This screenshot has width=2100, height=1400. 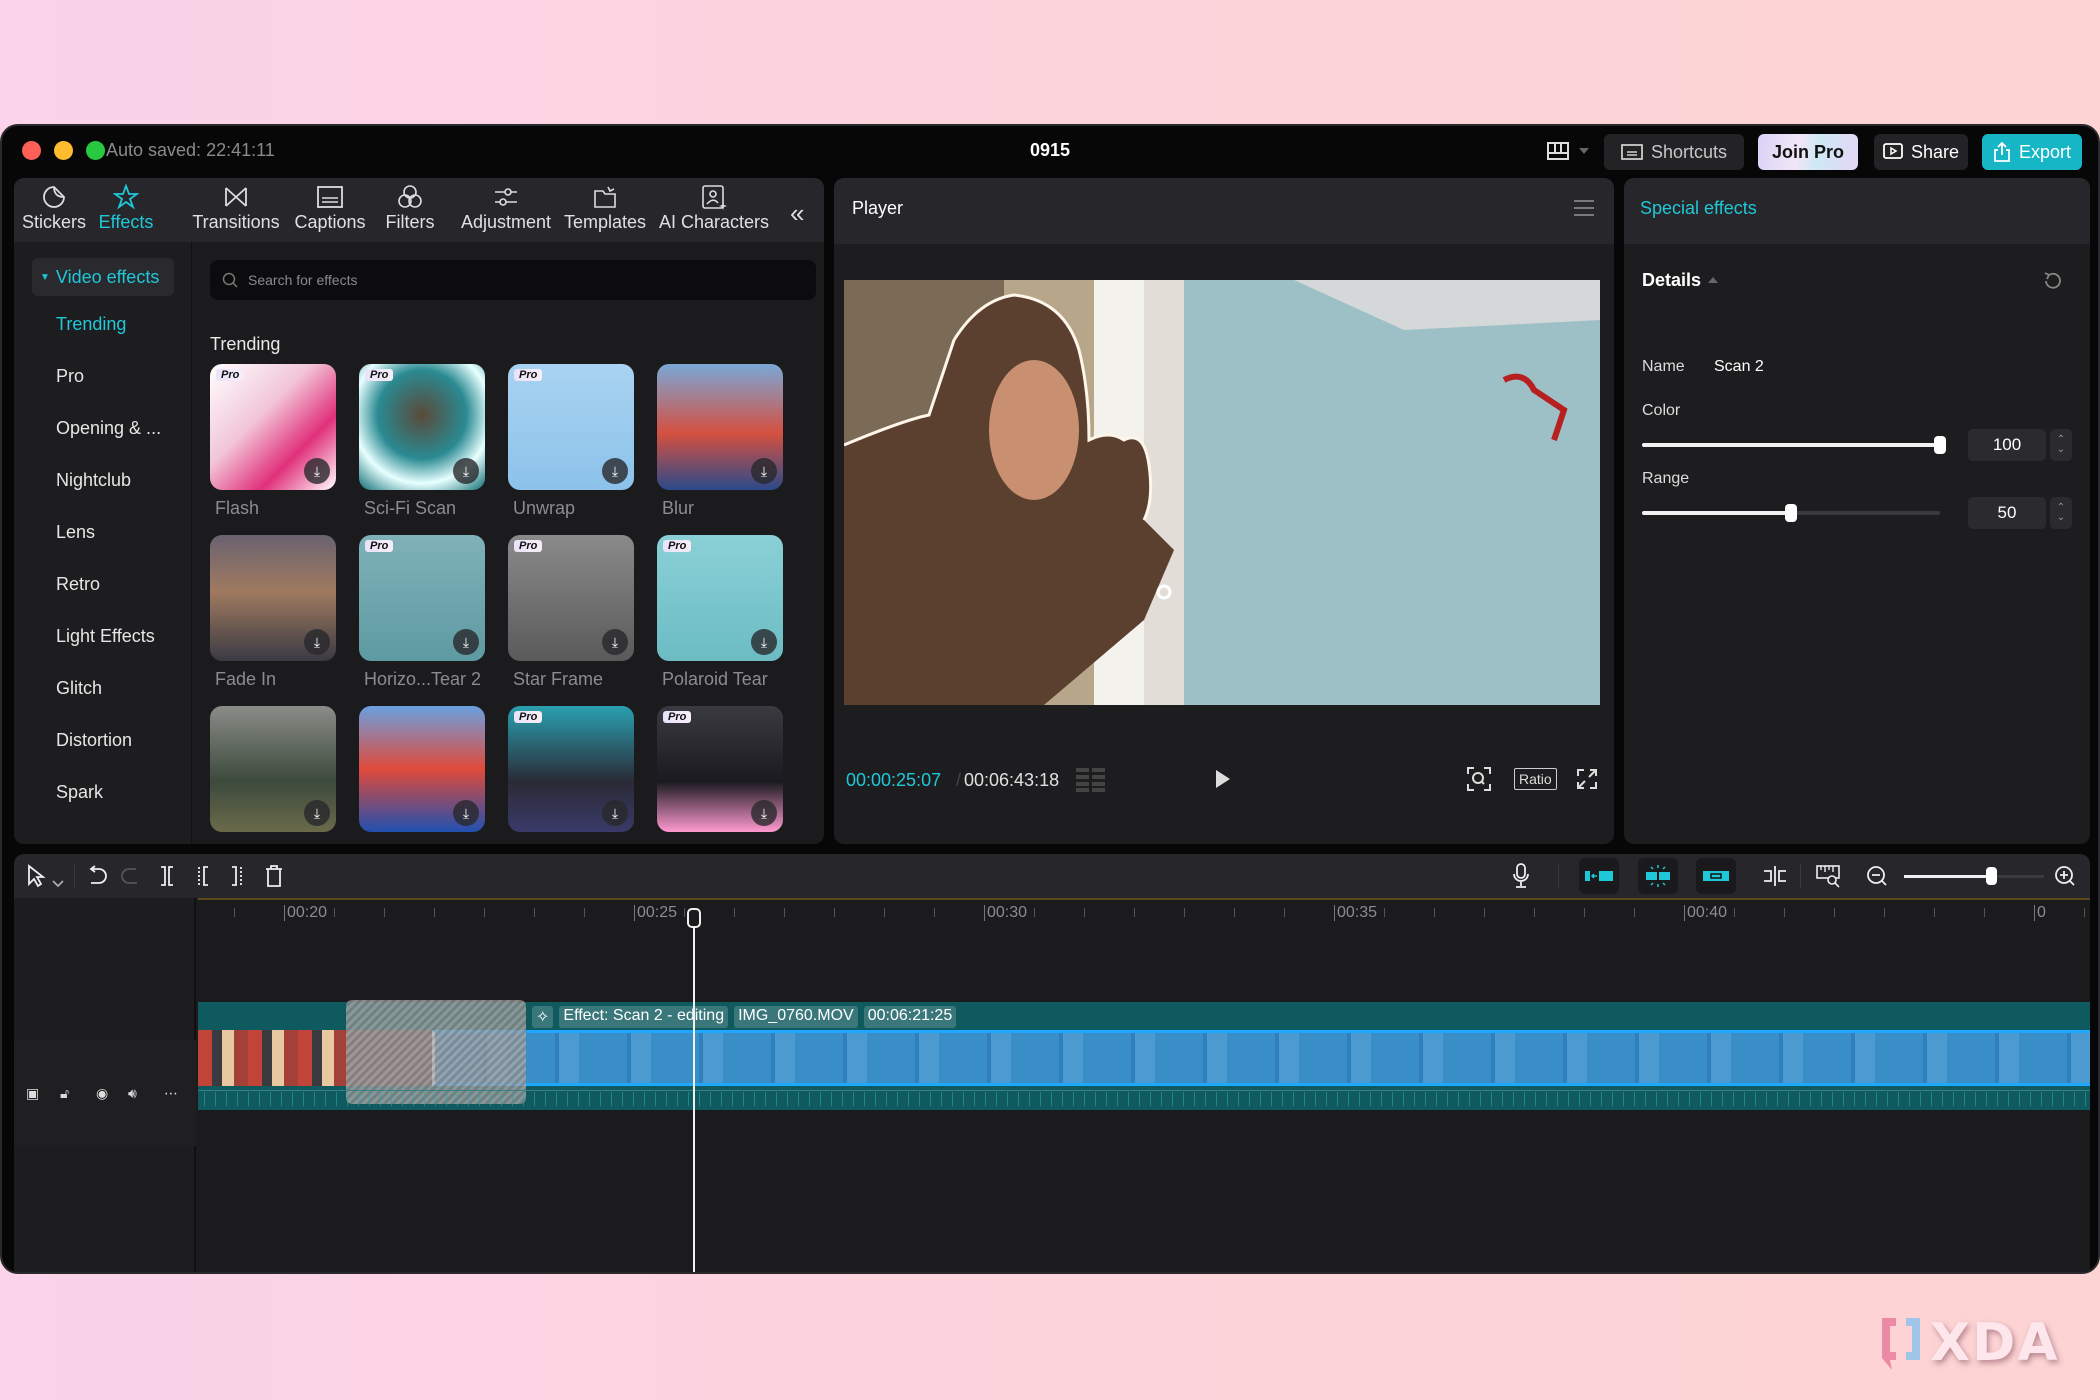 I want to click on linkage-button, so click(x=1716, y=876).